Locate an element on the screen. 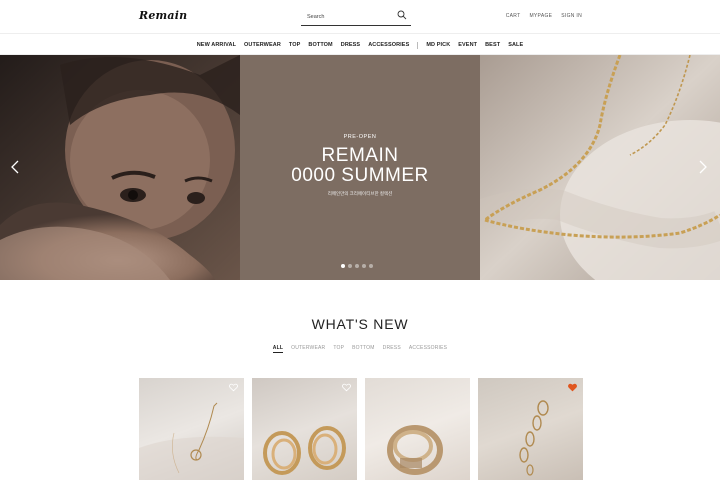  category-tab-top: TOP is located at coordinates (338, 349).